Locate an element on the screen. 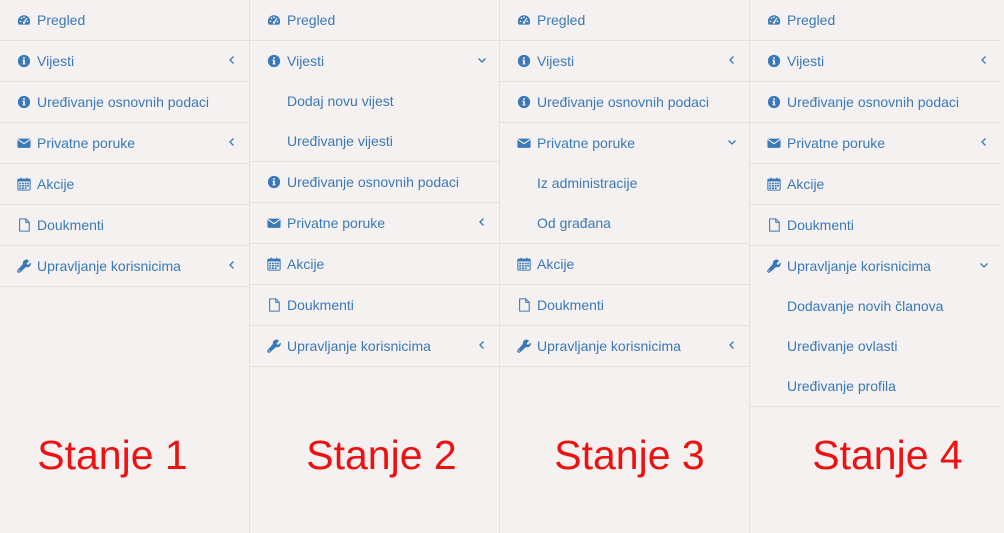  submenu-item-dodavanje-novih-clanova: Dodavanje novih članova is located at coordinates (875, 306).